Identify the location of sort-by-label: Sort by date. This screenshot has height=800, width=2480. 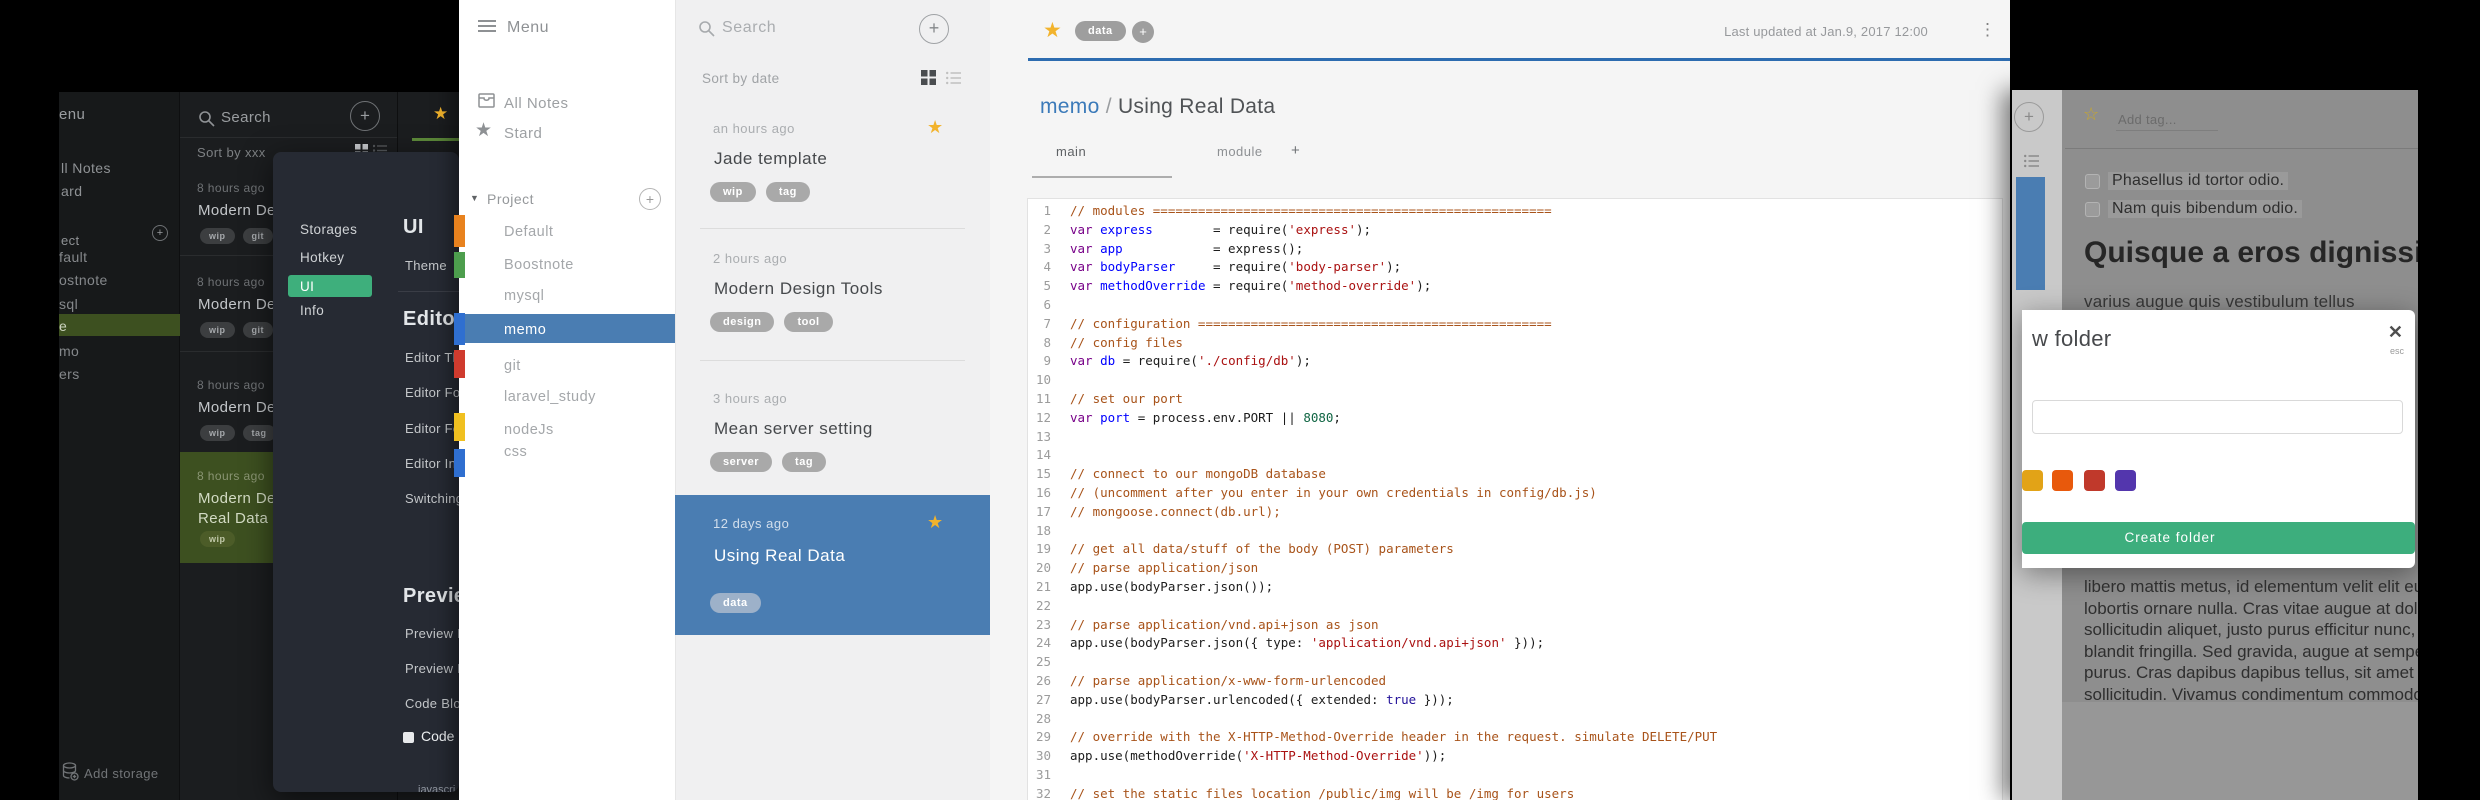
(741, 78).